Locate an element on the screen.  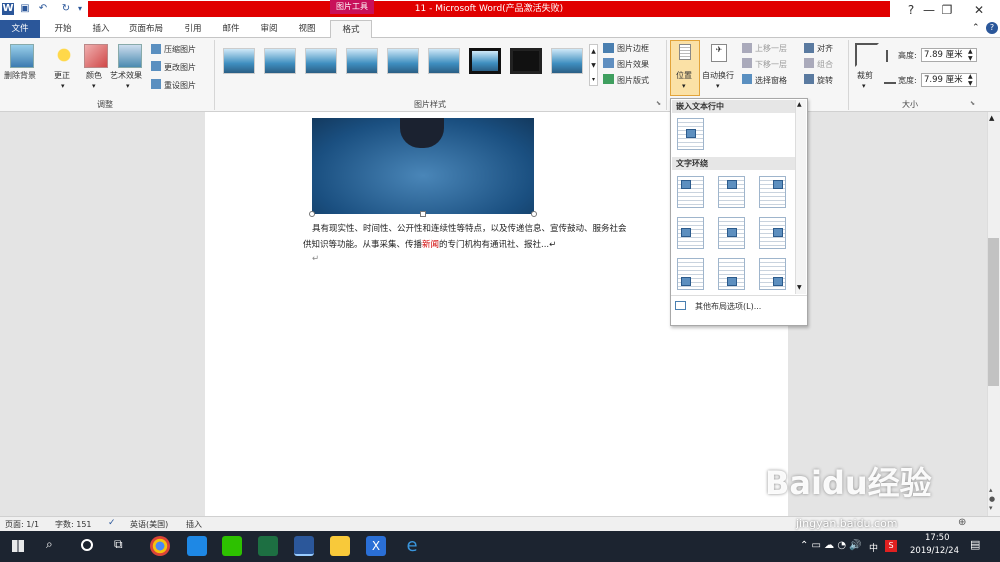
restore-icon: ❐ is located at coordinates (947, 10).